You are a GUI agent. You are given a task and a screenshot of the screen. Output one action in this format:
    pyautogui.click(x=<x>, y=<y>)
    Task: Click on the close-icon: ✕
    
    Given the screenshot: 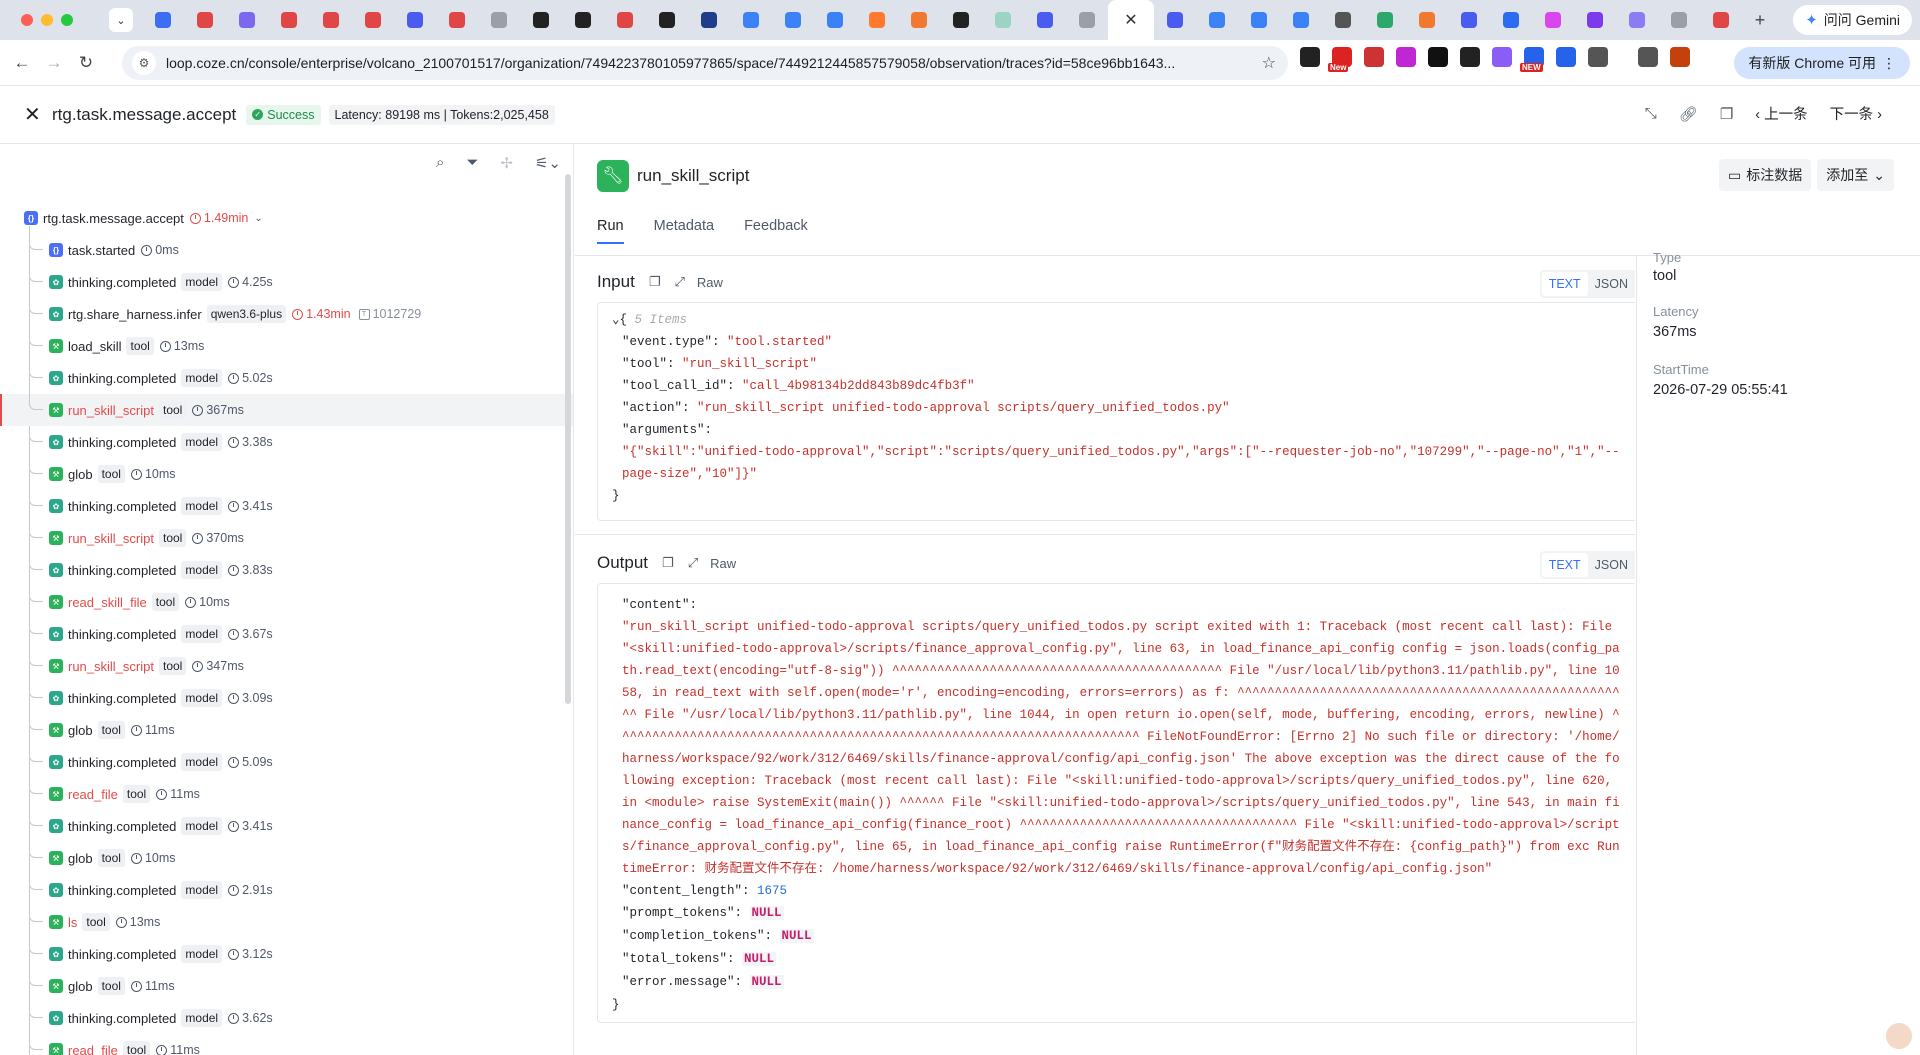 What is the action you would take?
    pyautogui.click(x=35, y=114)
    